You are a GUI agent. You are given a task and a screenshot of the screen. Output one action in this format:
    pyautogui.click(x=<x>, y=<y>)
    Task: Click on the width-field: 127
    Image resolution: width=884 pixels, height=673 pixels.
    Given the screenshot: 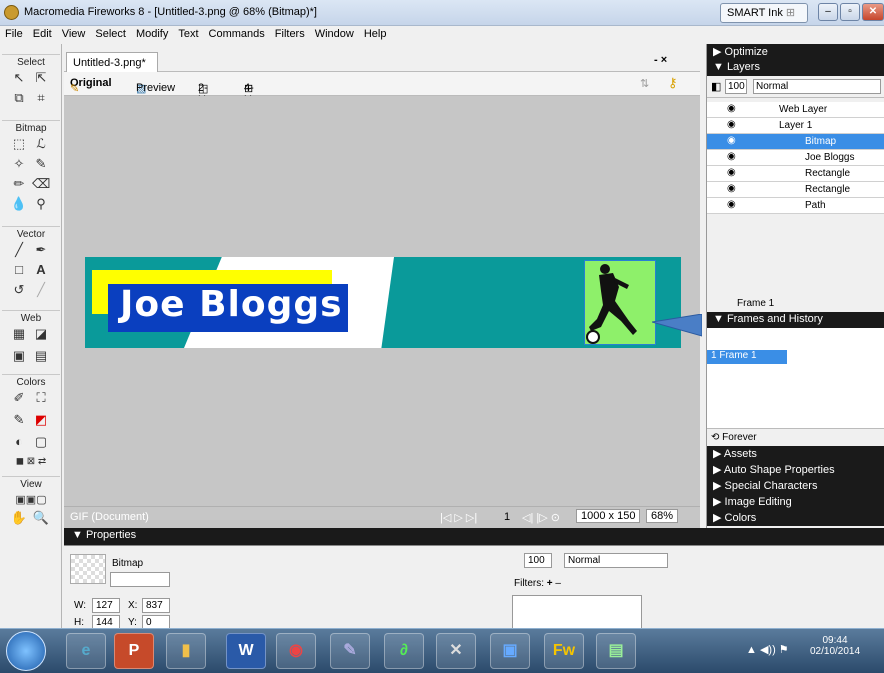 What is the action you would take?
    pyautogui.click(x=106, y=605)
    